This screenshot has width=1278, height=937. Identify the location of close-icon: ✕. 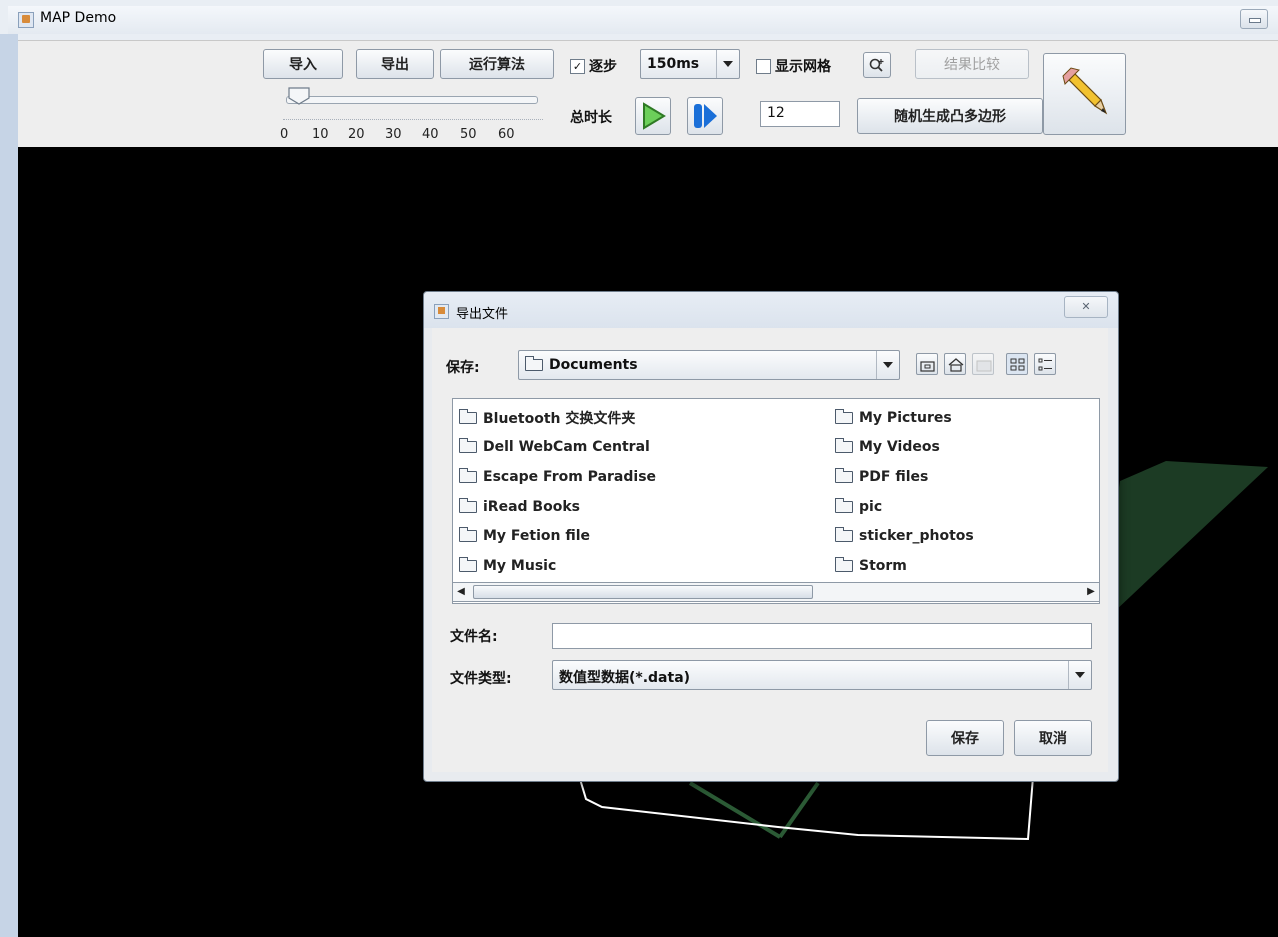
(1086, 307).